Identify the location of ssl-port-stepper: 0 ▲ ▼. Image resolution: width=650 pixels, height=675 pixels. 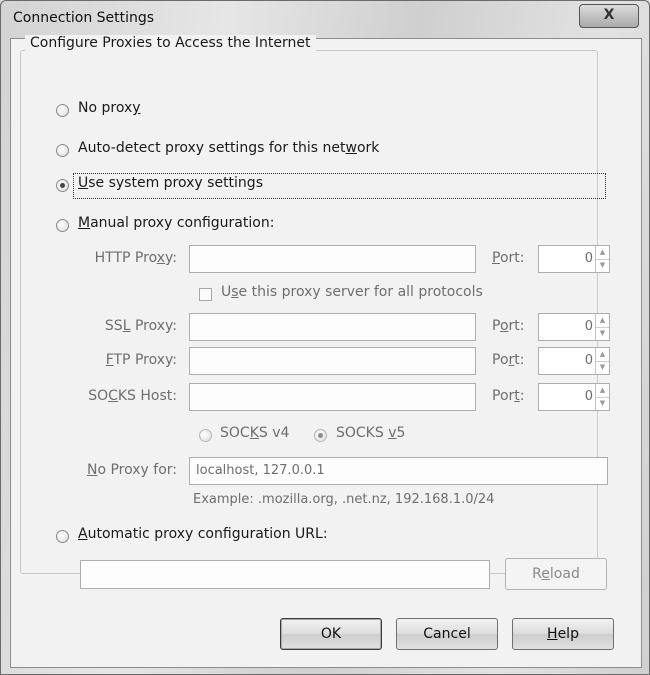
(574, 327).